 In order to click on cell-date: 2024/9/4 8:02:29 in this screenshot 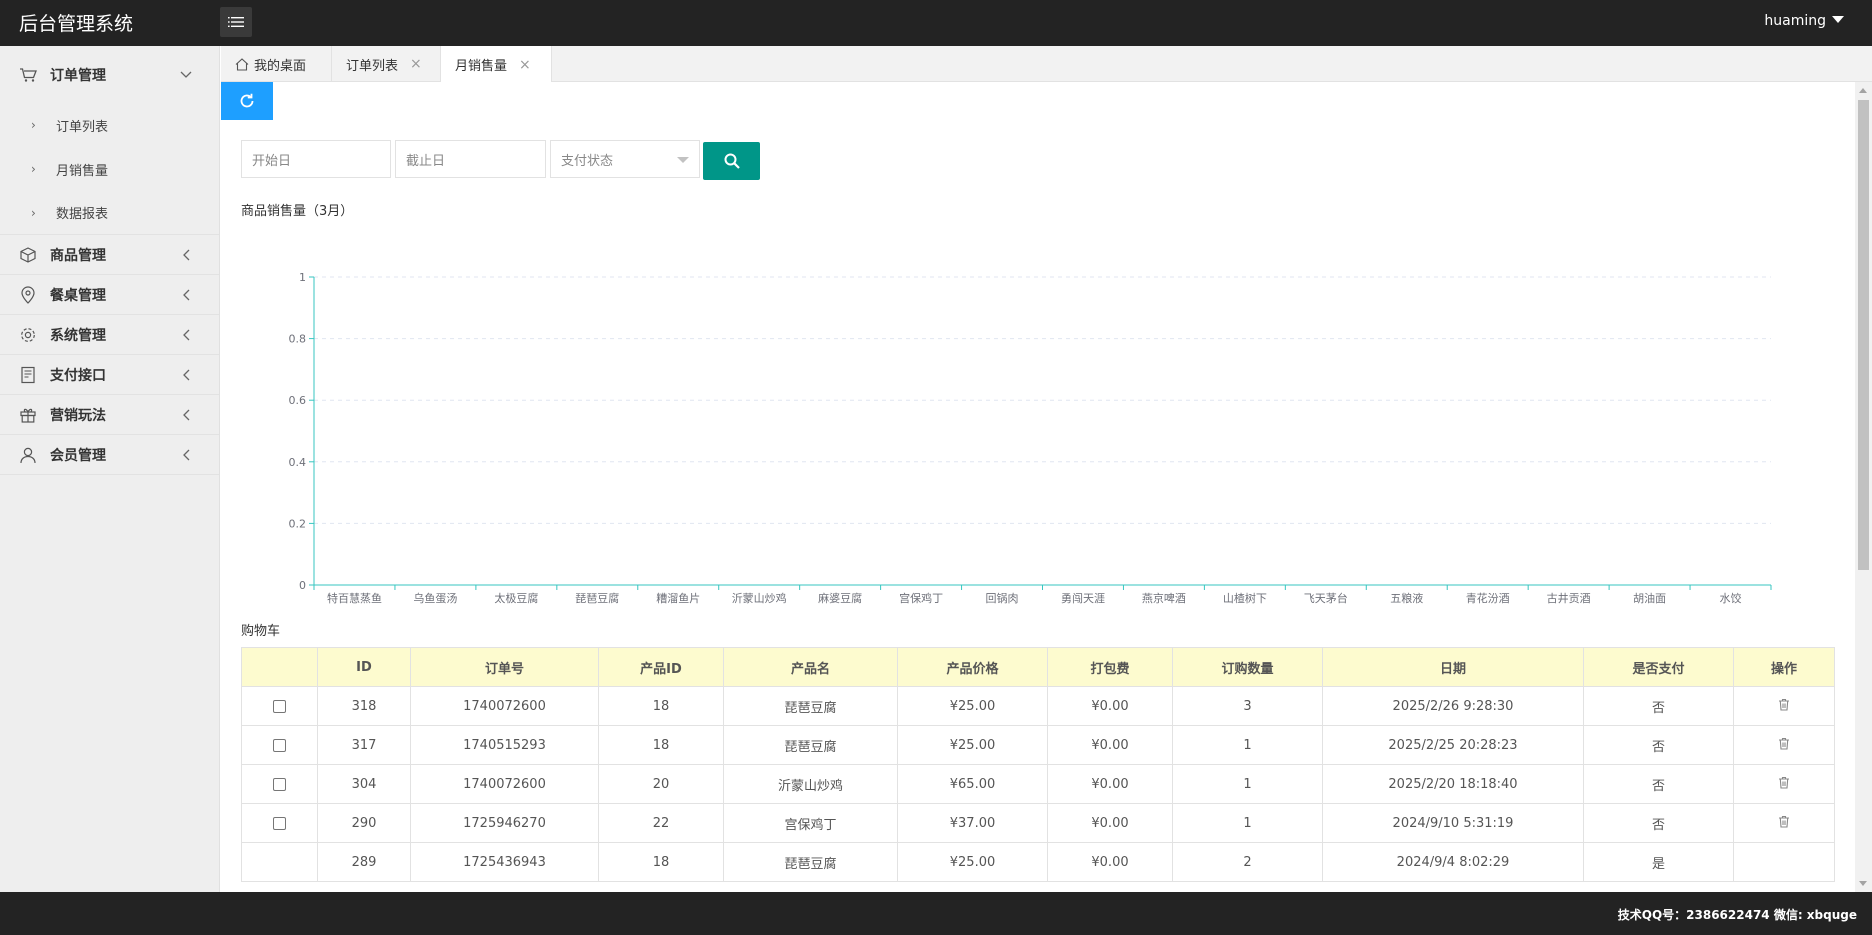, I will do `click(1453, 862)`.